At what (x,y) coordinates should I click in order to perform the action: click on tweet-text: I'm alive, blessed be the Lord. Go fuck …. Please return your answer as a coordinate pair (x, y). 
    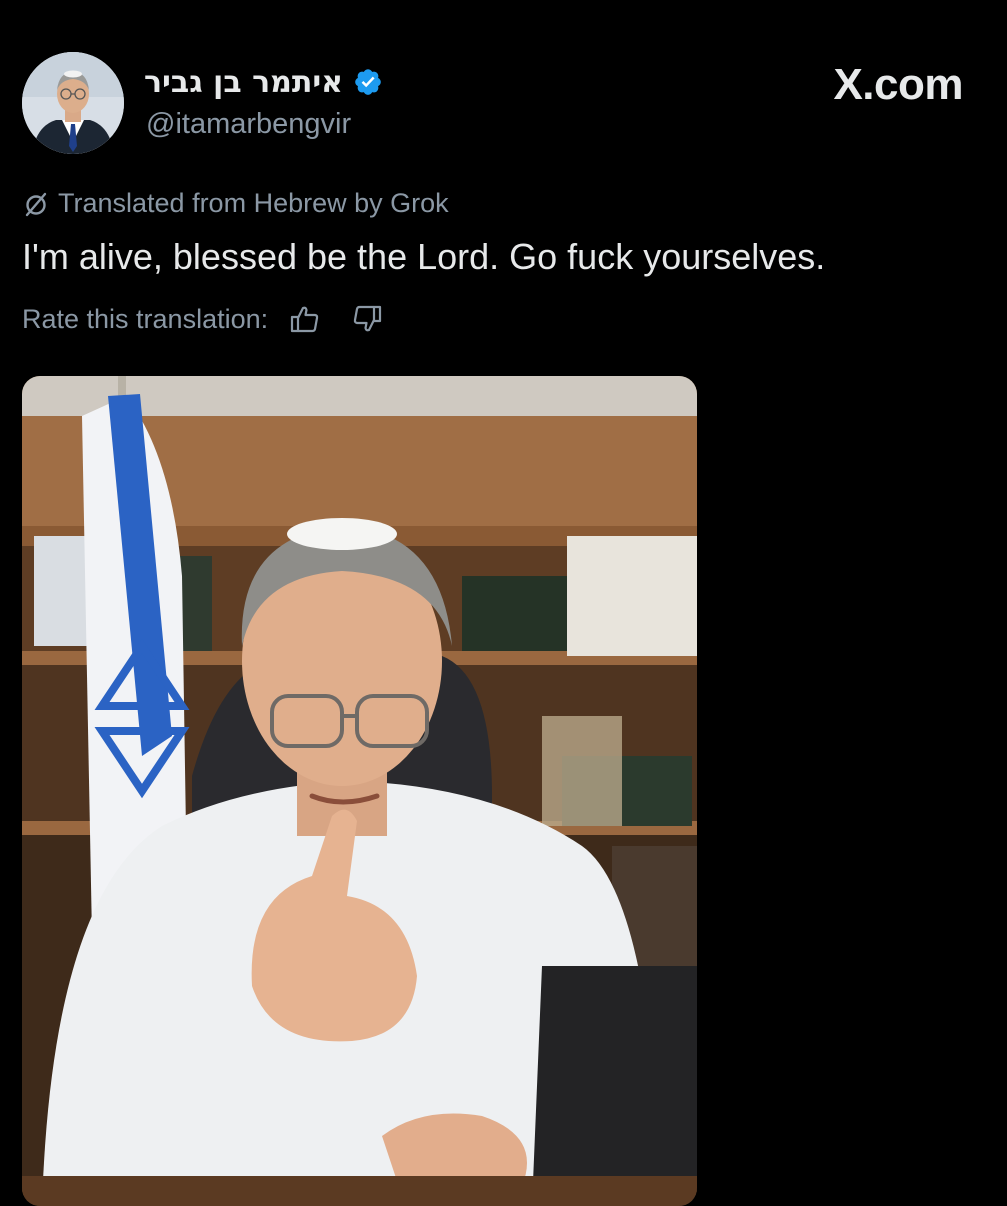
    Looking at the image, I should click on (424, 256).